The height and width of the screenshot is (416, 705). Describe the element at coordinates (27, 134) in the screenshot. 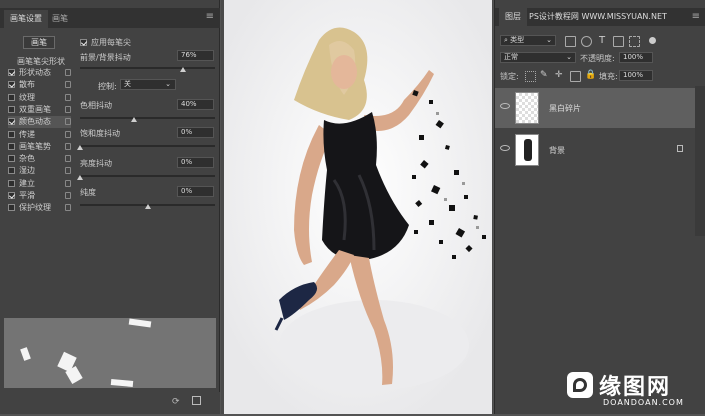

I see `category-label: 传递` at that location.